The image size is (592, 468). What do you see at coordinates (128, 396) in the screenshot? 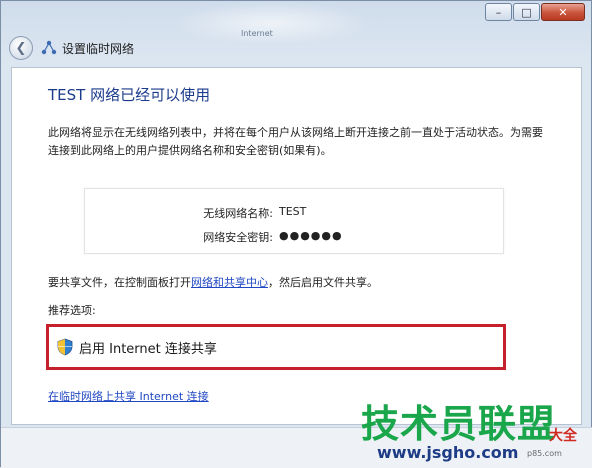
I see `share-internet-link: 在临时网络上共享 Internet 连接` at bounding box center [128, 396].